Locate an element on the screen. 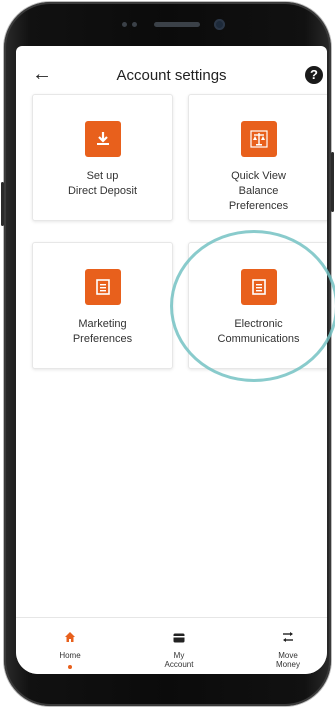 The height and width of the screenshot is (708, 335). volume-button is located at coordinates (2, 204).